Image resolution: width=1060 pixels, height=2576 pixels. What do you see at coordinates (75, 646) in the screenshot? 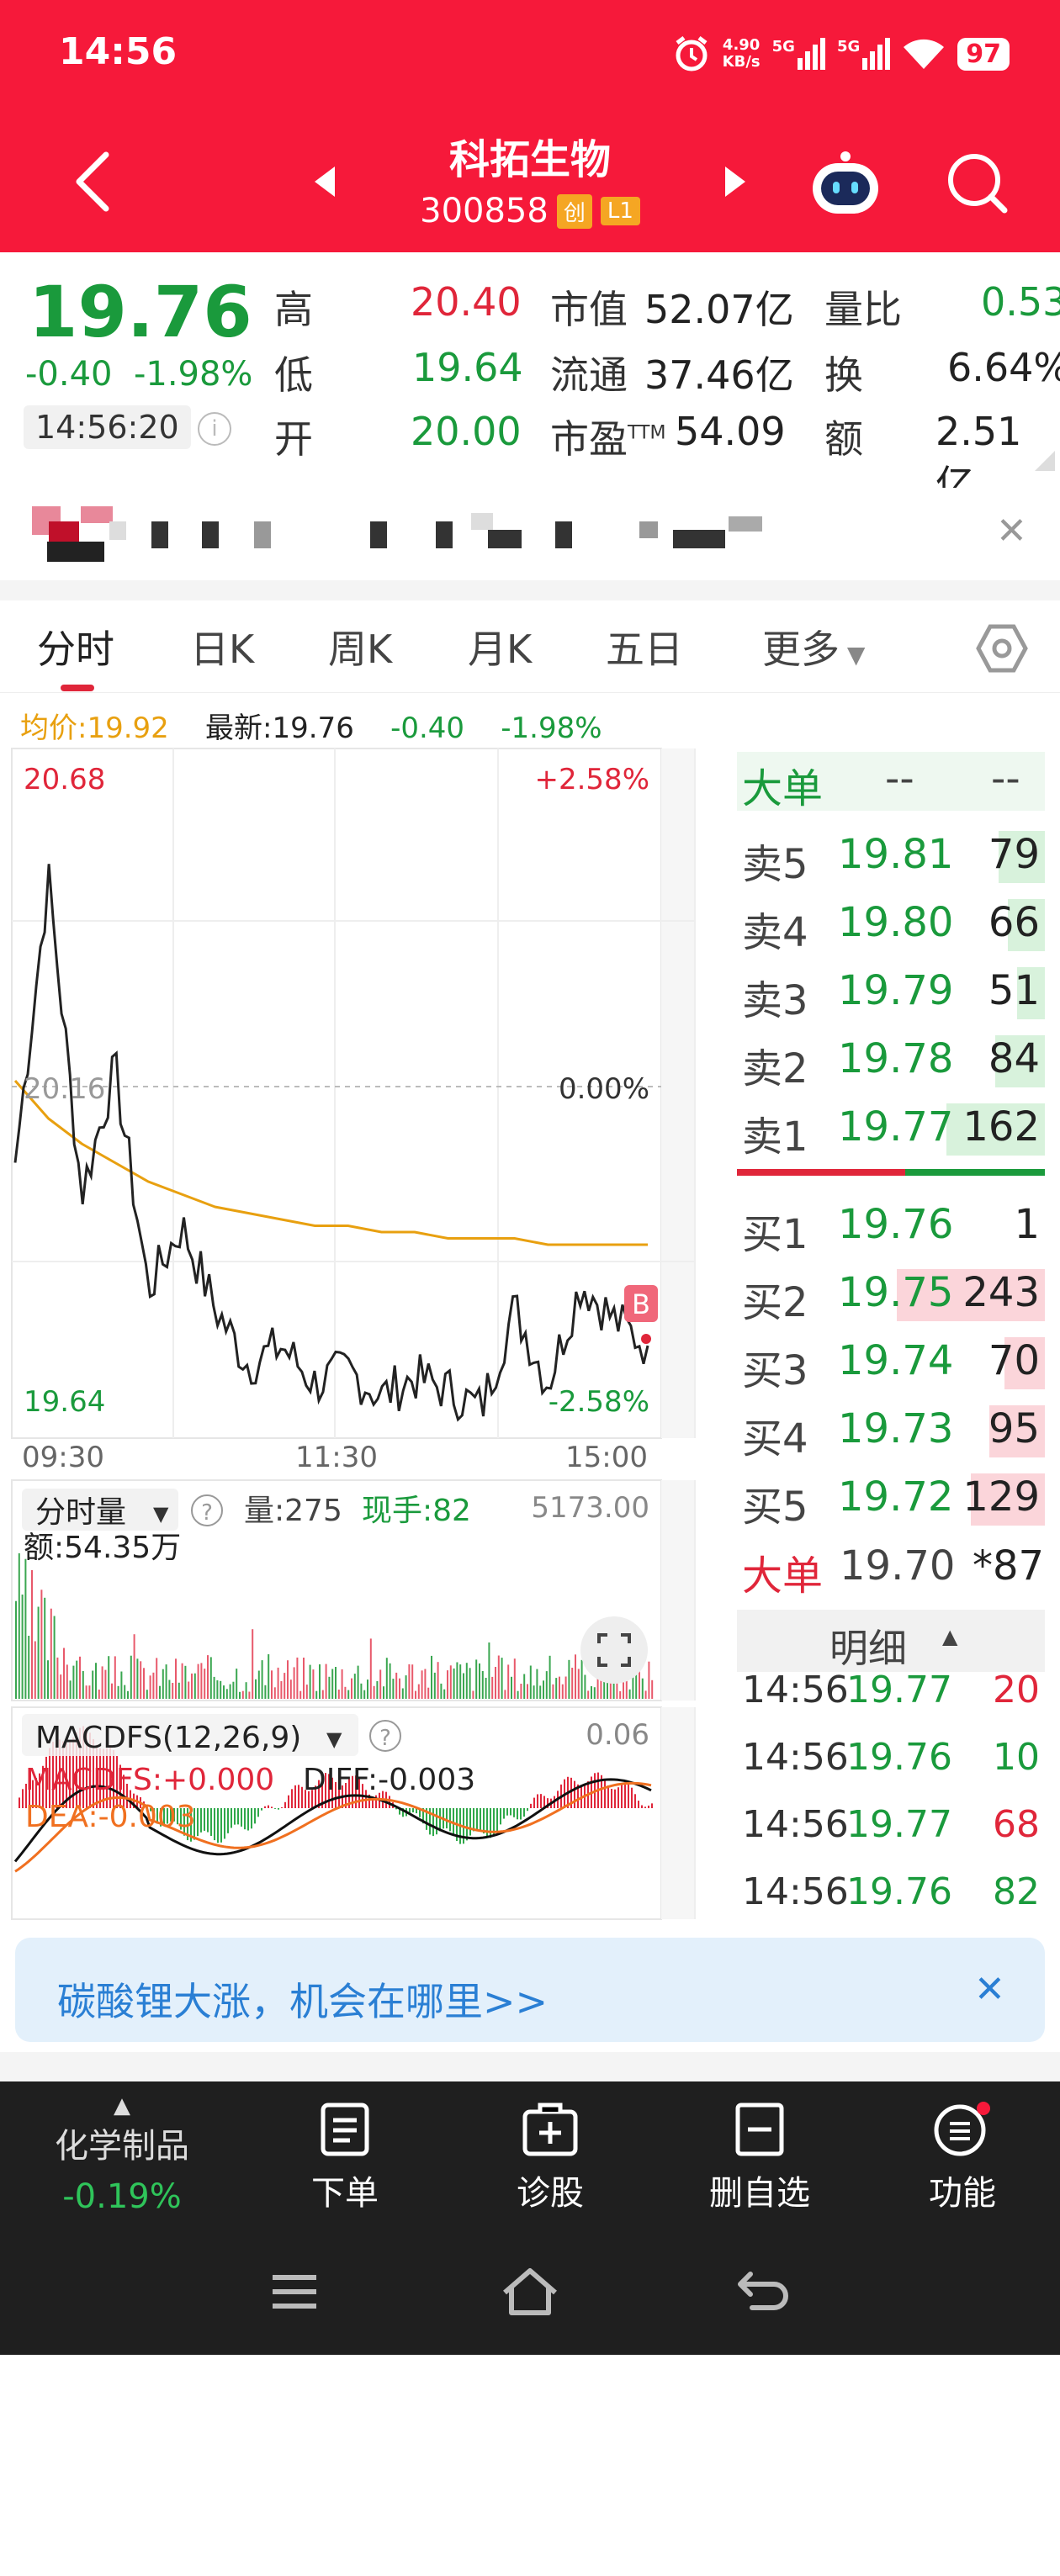
I see `tab-intraday: 分时` at bounding box center [75, 646].